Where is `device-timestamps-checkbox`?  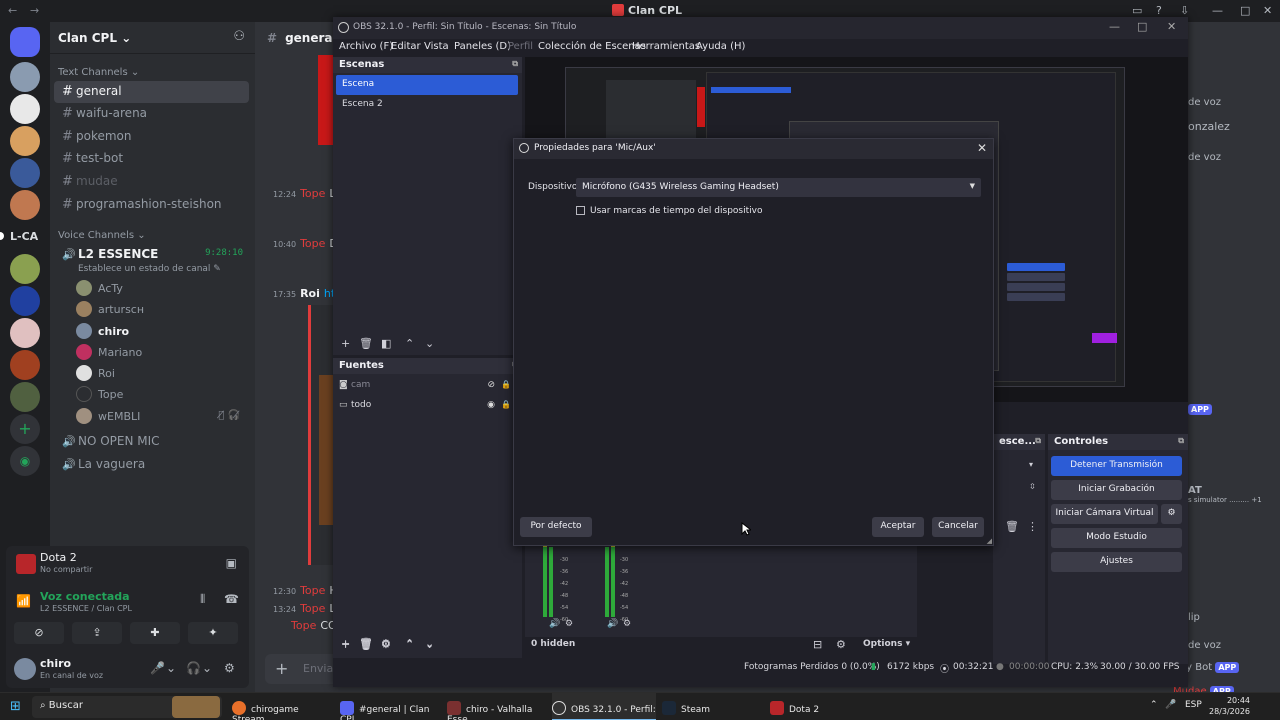
device-timestamps-checkbox is located at coordinates (580, 210).